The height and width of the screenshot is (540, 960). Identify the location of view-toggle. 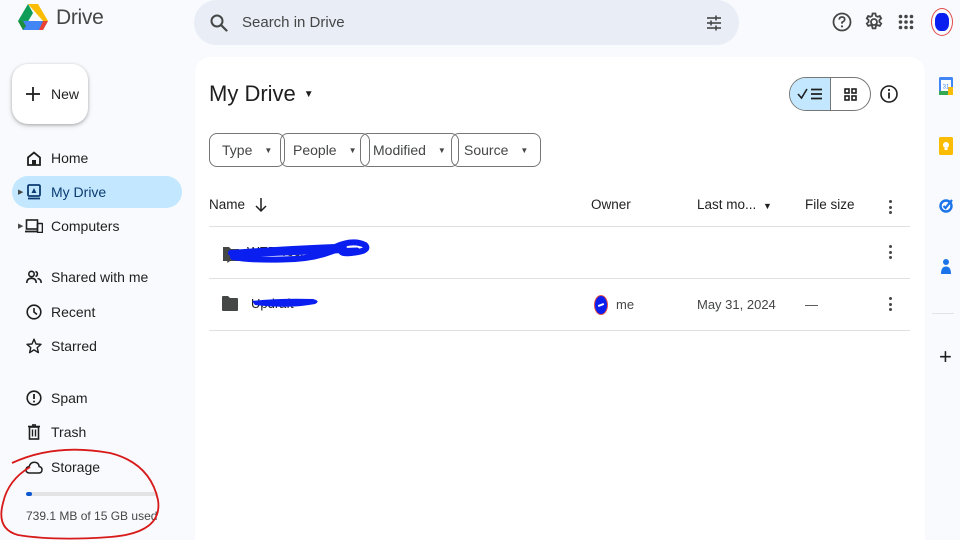
(830, 94).